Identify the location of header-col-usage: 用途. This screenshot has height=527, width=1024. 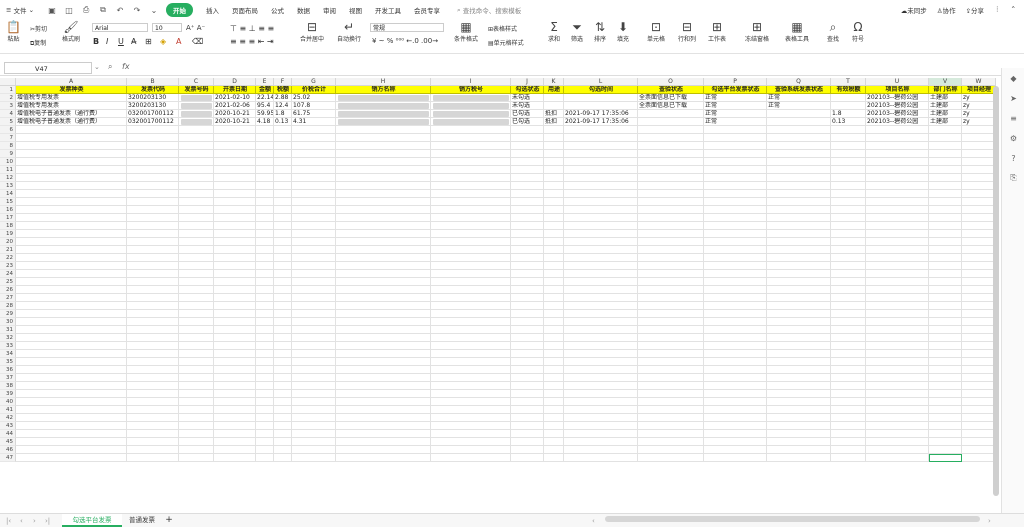
(554, 90).